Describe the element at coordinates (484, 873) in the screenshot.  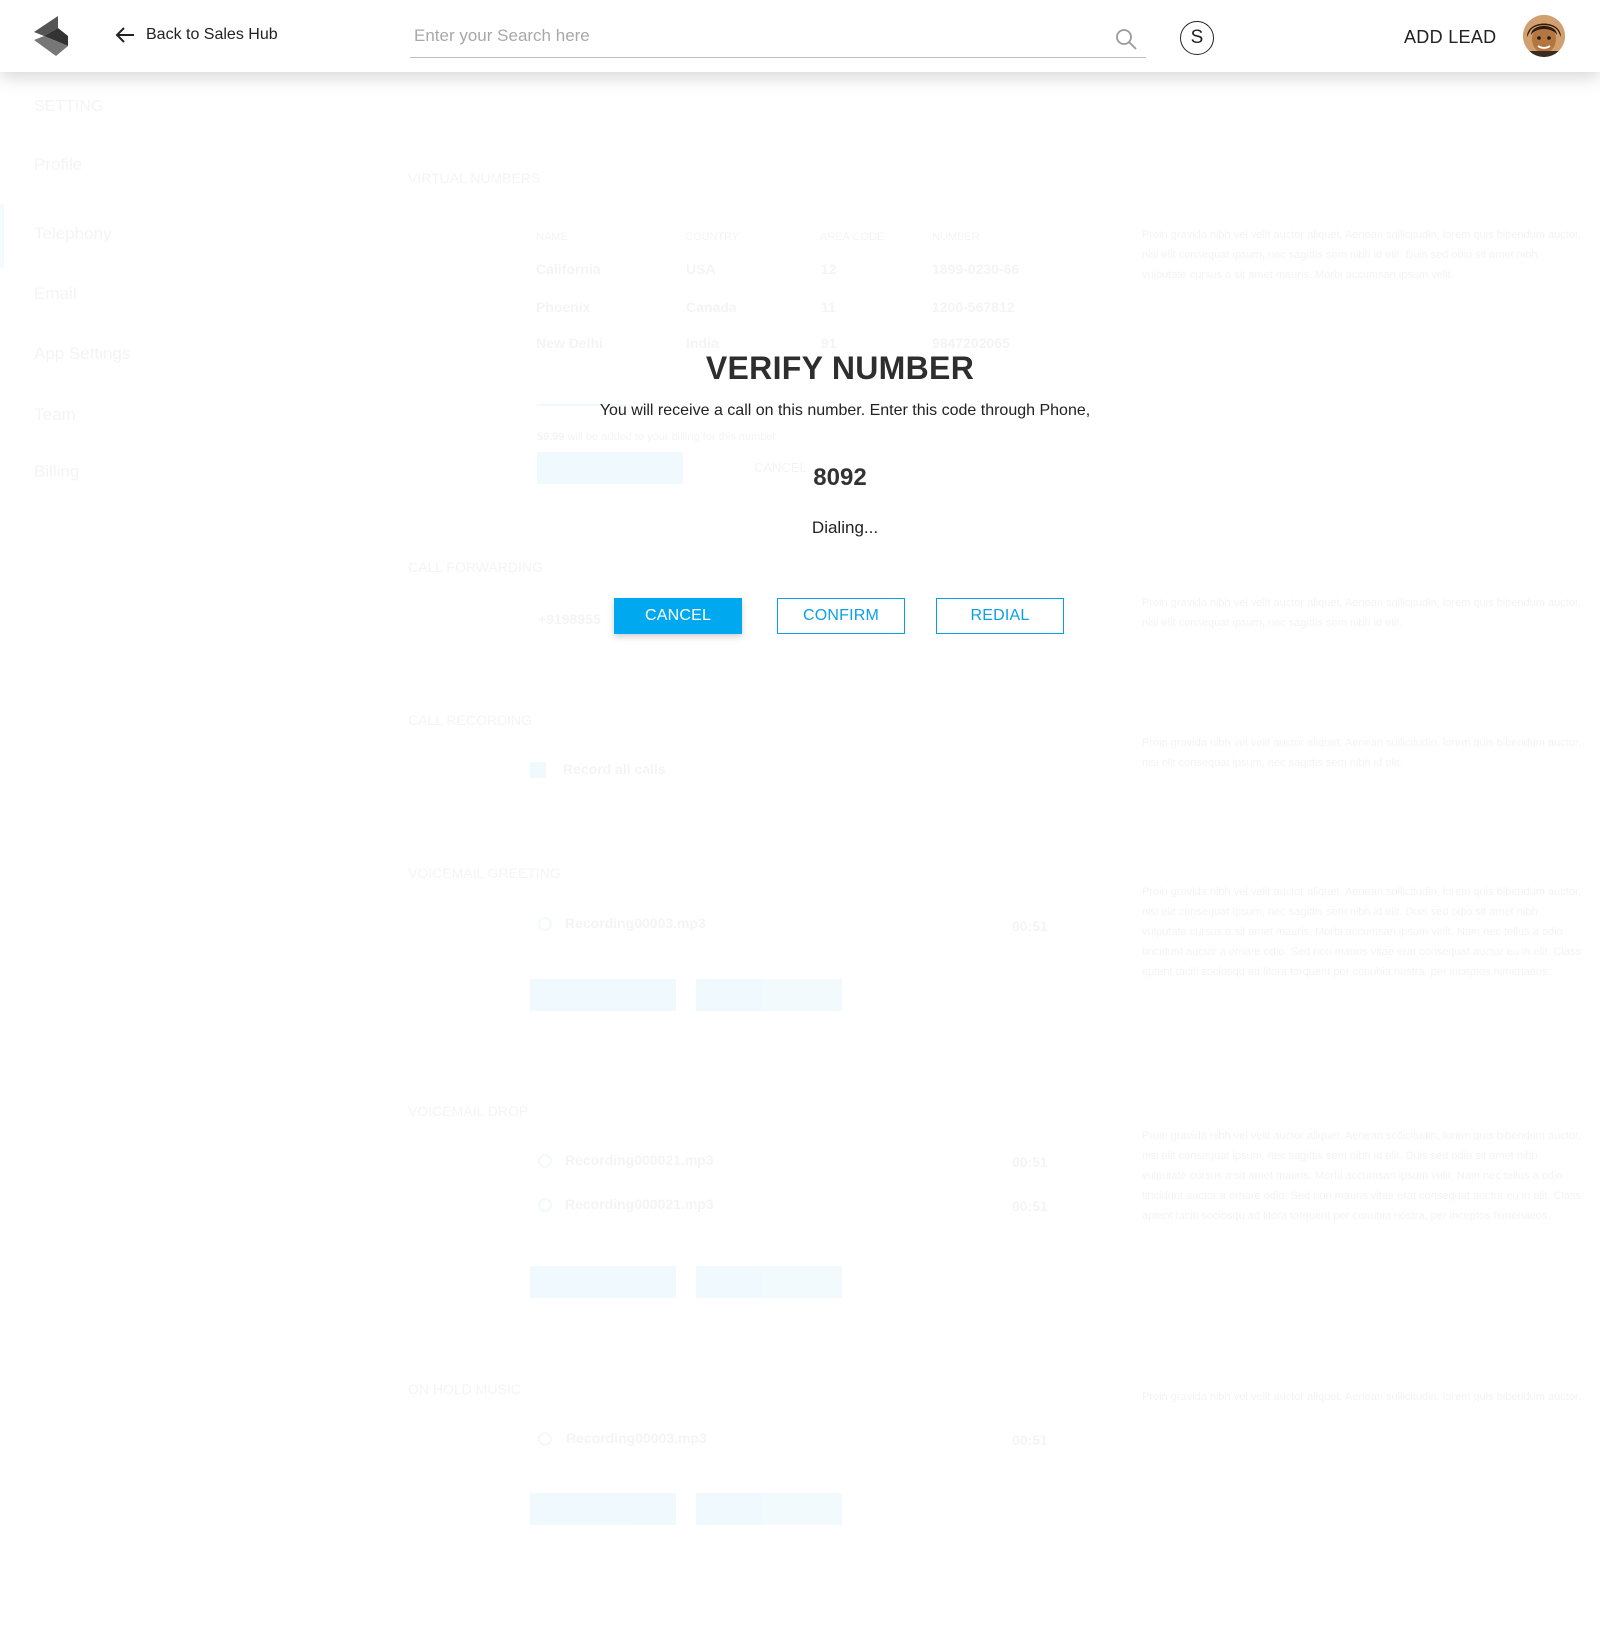
I see `voicemail-greeting-title: VOICEMAIL GREETING` at that location.